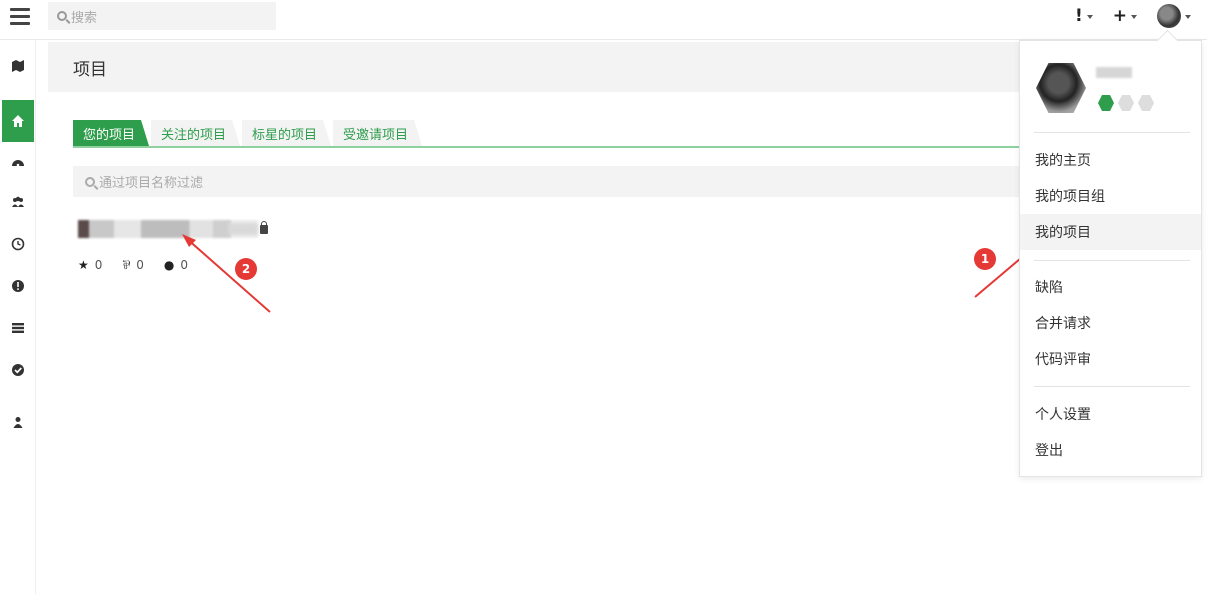 The image size is (1207, 594). Describe the element at coordinates (18, 162) in the screenshot. I see `dashboard-icon` at that location.